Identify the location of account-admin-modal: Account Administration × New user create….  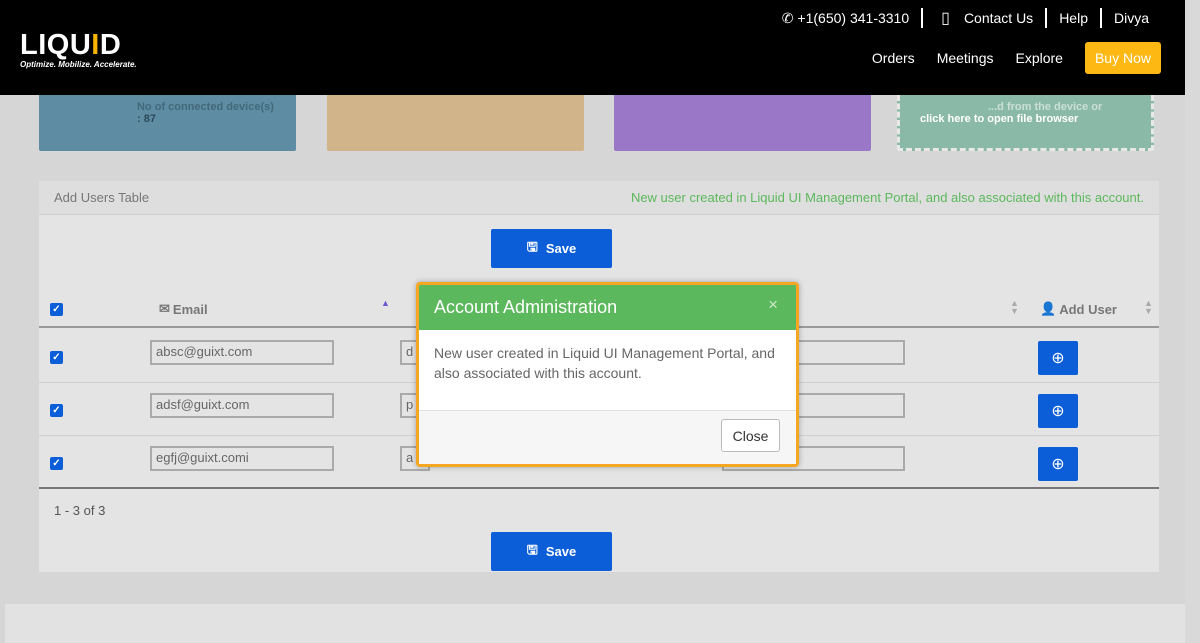
(607, 374).